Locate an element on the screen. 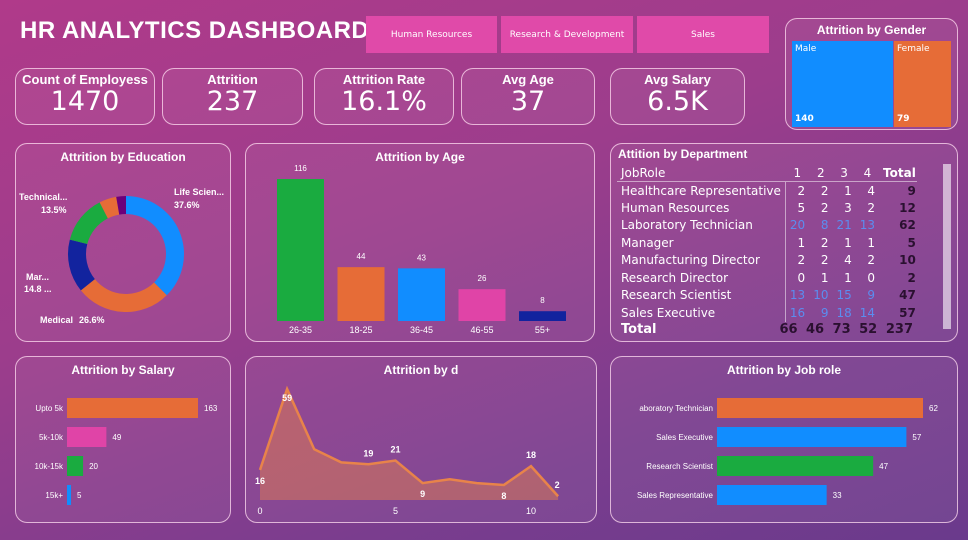  table-row: Human Resources 5 2 3 2 12 is located at coordinates (767, 208).